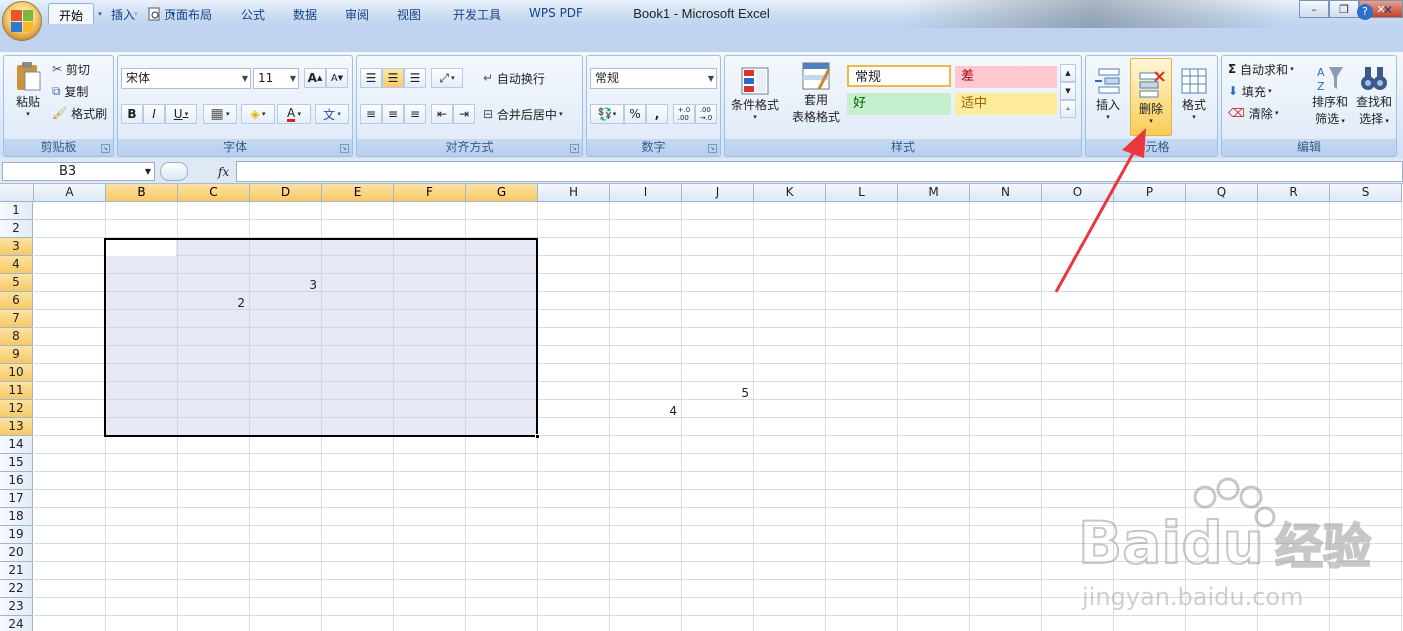 The height and width of the screenshot is (631, 1403). Describe the element at coordinates (653, 78) in the screenshot. I see `number-format-combo: 常规 ▼` at that location.